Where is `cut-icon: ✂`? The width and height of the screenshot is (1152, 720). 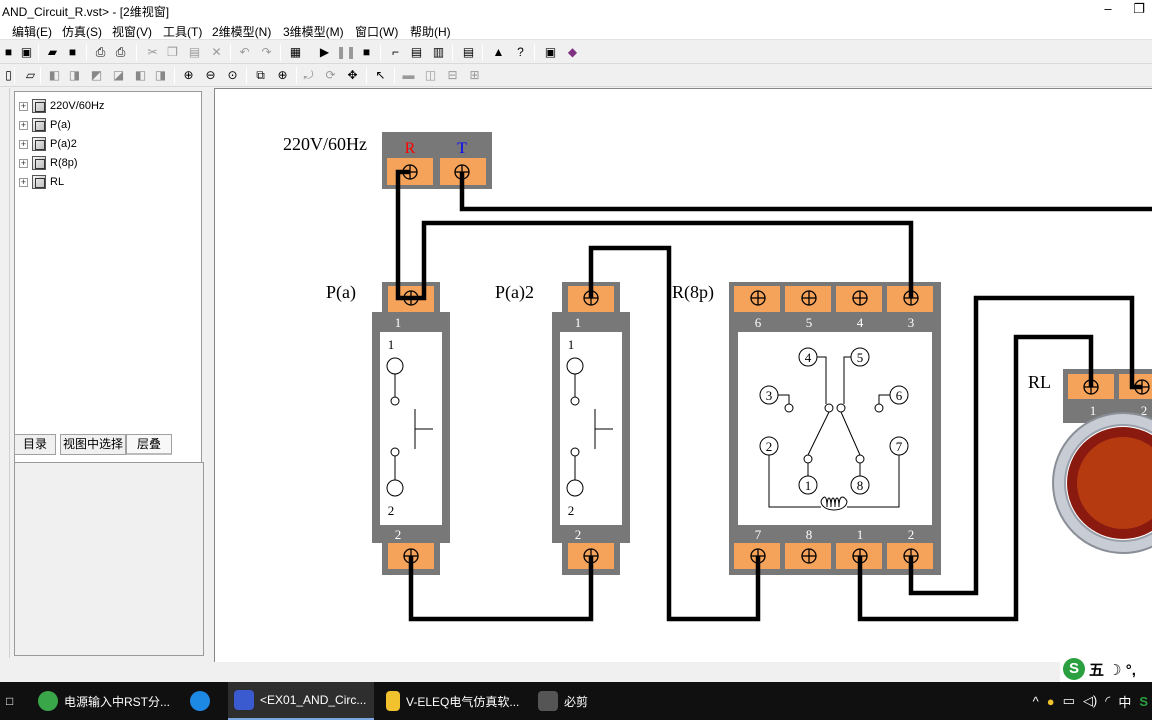 cut-icon: ✂ is located at coordinates (152, 52).